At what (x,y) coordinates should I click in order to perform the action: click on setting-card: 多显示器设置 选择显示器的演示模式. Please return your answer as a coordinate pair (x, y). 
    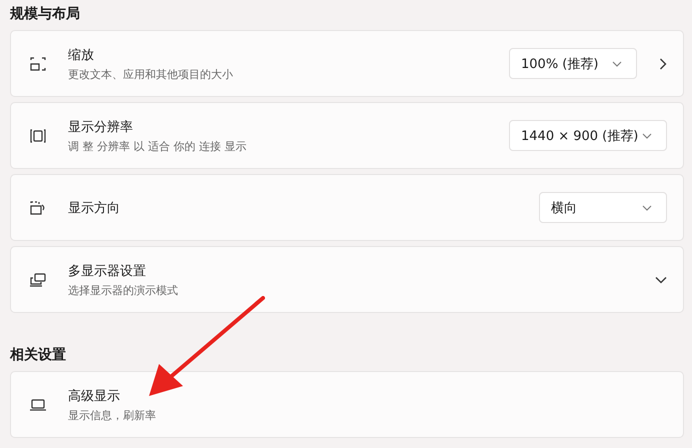
    Looking at the image, I should click on (347, 279).